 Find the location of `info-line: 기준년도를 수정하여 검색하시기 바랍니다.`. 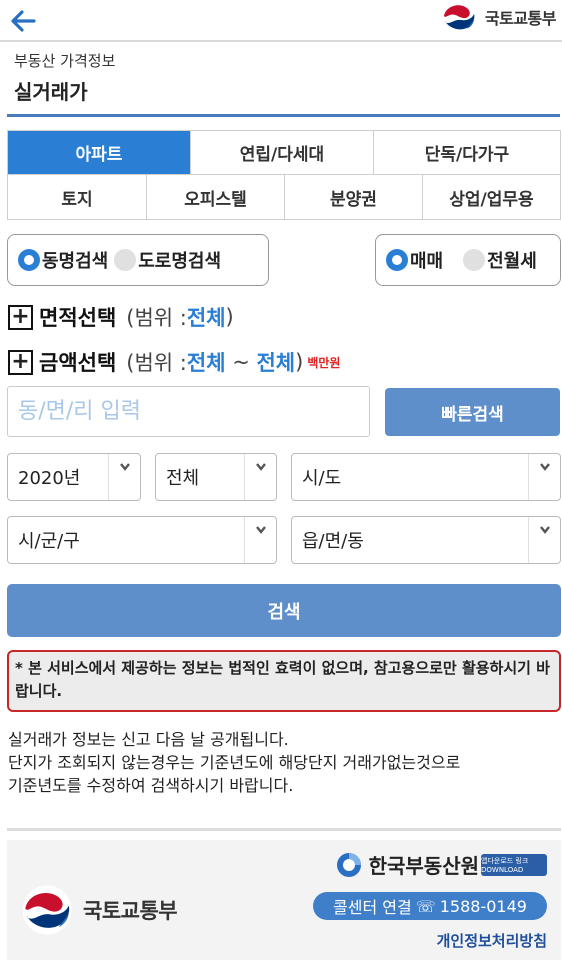

info-line: 기준년도를 수정하여 검색하시기 바랍니다. is located at coordinates (151, 785).